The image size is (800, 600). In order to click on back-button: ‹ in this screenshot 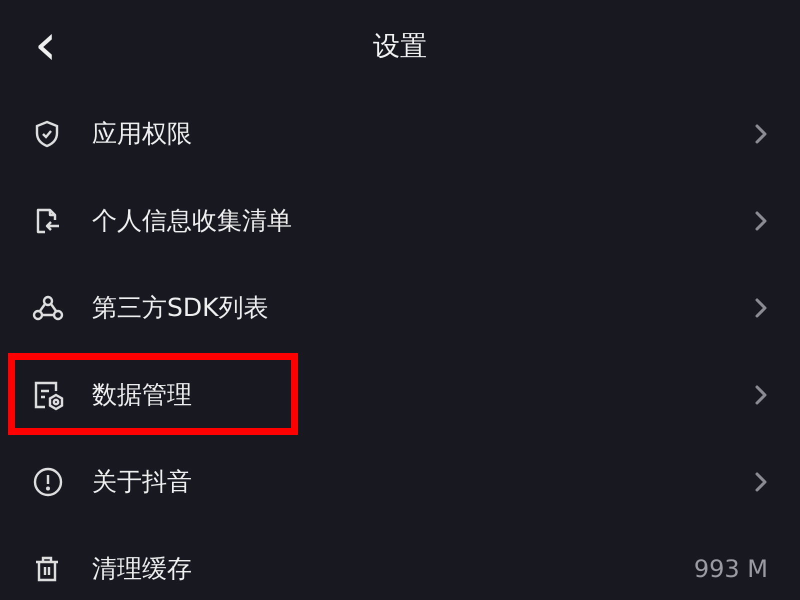, I will do `click(46, 44)`.